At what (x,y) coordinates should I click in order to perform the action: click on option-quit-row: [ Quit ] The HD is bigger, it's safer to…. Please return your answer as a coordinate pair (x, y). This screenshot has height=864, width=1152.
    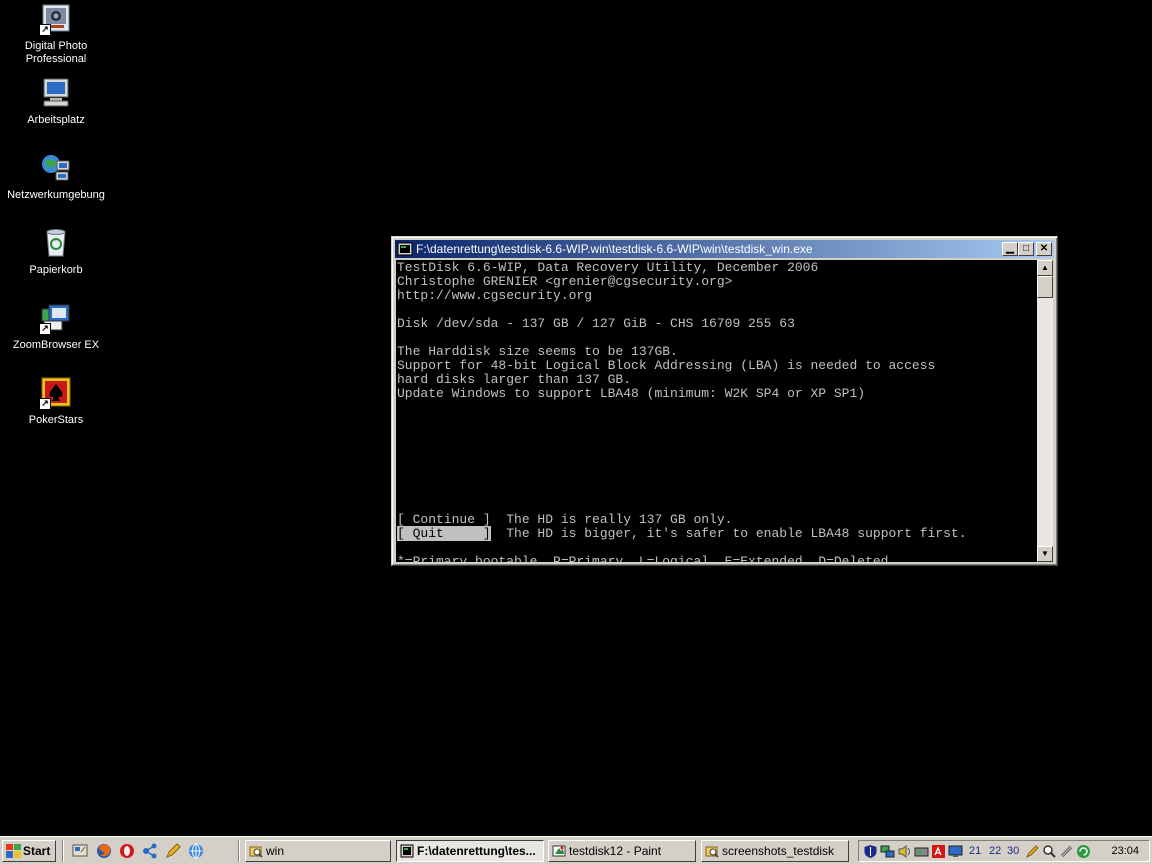
    Looking at the image, I should click on (716, 533).